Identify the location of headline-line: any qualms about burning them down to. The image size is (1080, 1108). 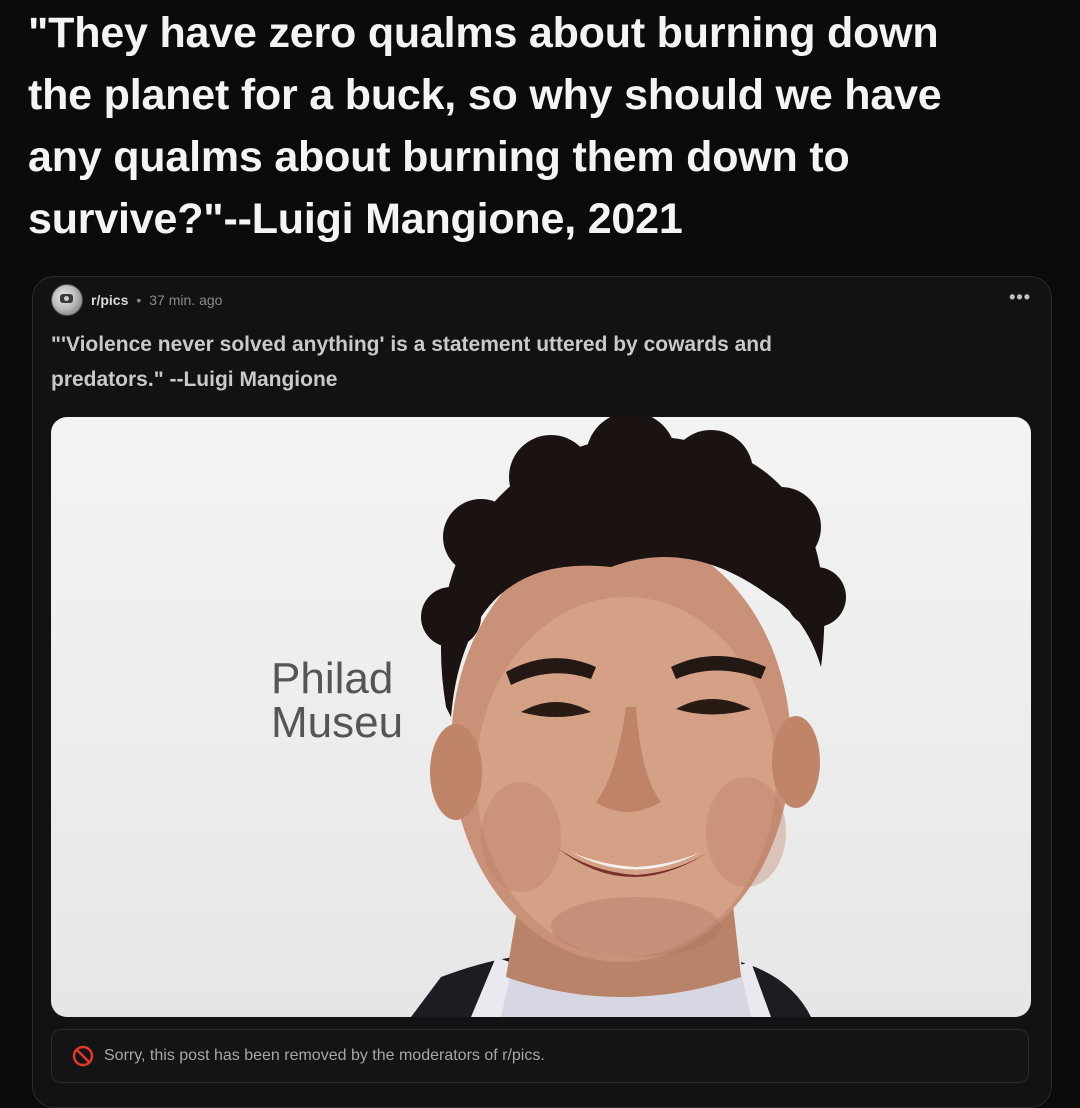
(439, 157).